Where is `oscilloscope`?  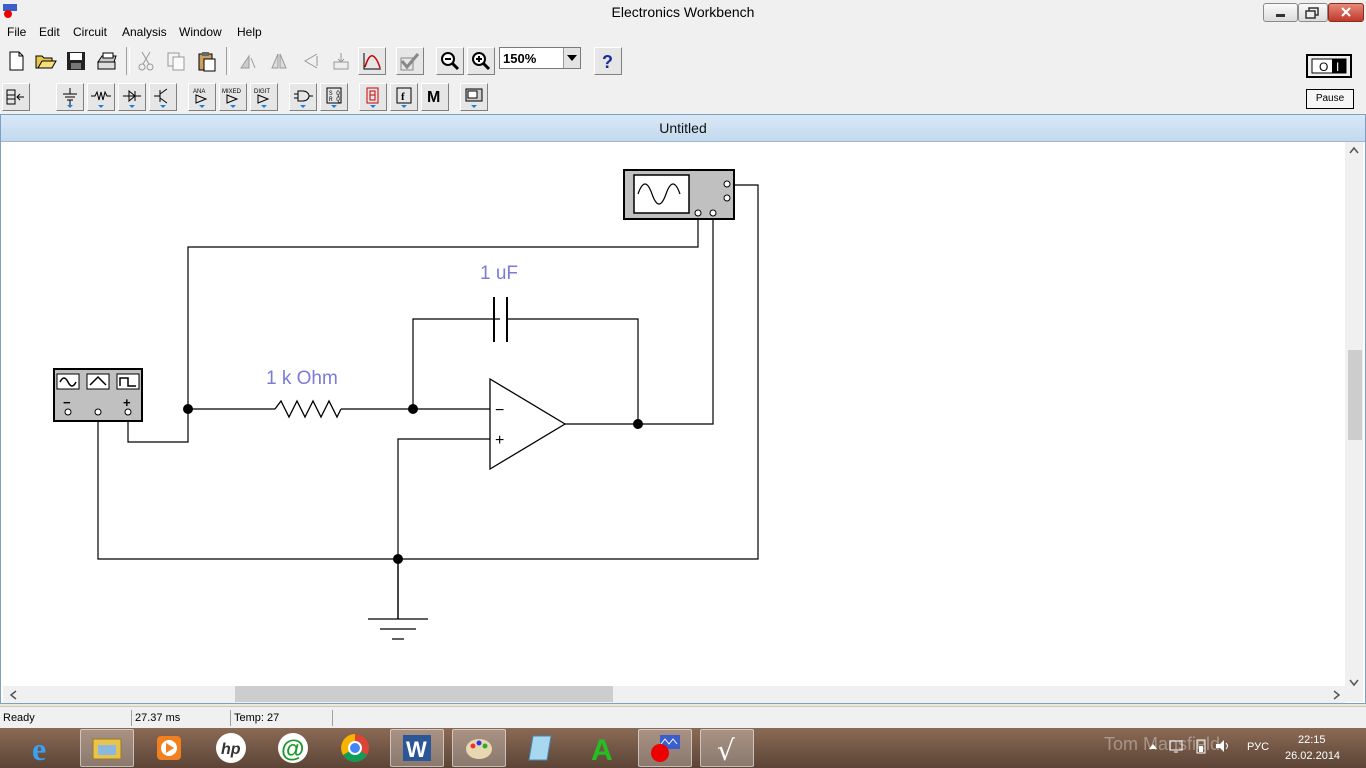
oscilloscope is located at coordinates (679, 194).